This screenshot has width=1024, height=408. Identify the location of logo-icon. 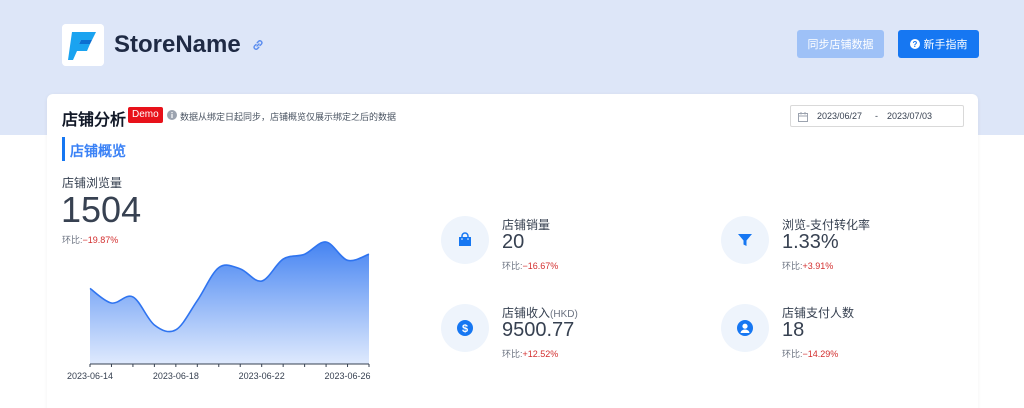
(83, 45).